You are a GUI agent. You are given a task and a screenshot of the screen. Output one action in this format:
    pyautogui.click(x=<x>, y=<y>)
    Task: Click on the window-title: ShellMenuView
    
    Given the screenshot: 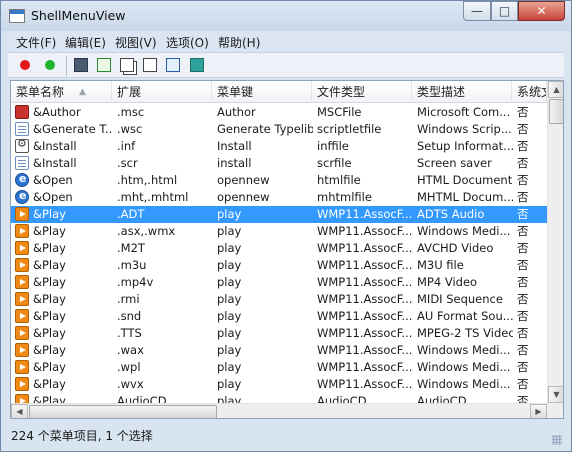 What is the action you would take?
    pyautogui.click(x=78, y=15)
    